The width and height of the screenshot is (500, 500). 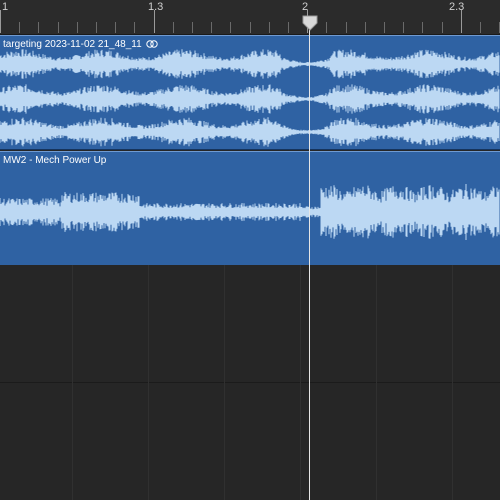 What do you see at coordinates (5, 7) in the screenshot?
I see `ruler-label-bar-1: 1` at bounding box center [5, 7].